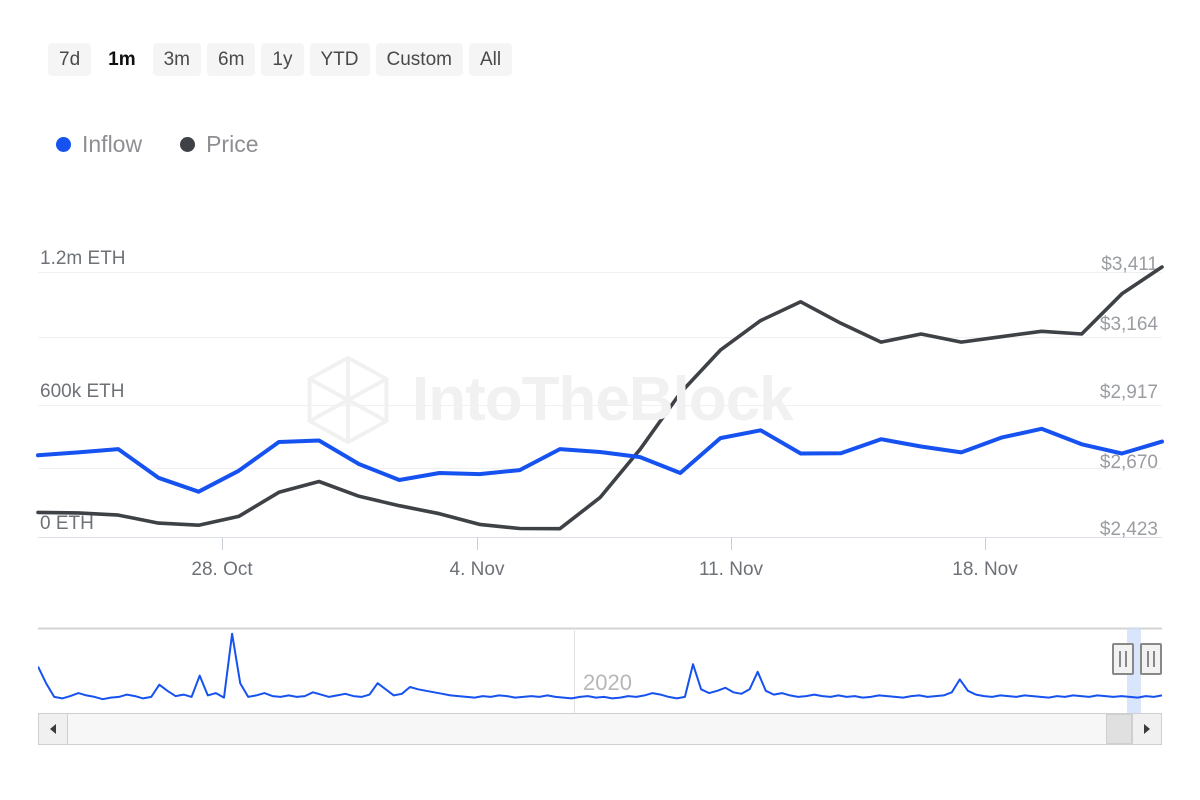  I want to click on left-axis-label: 0 ETH, so click(67, 523).